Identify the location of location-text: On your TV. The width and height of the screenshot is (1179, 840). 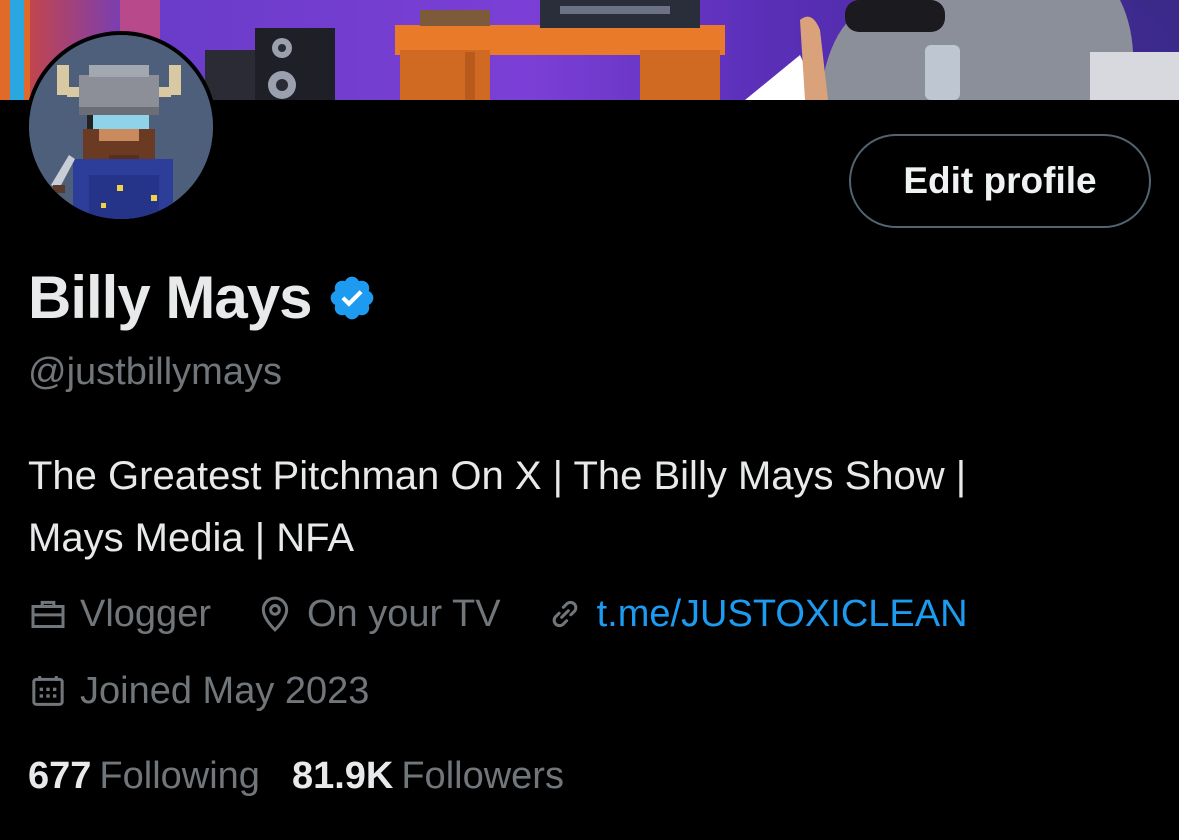
(403, 614).